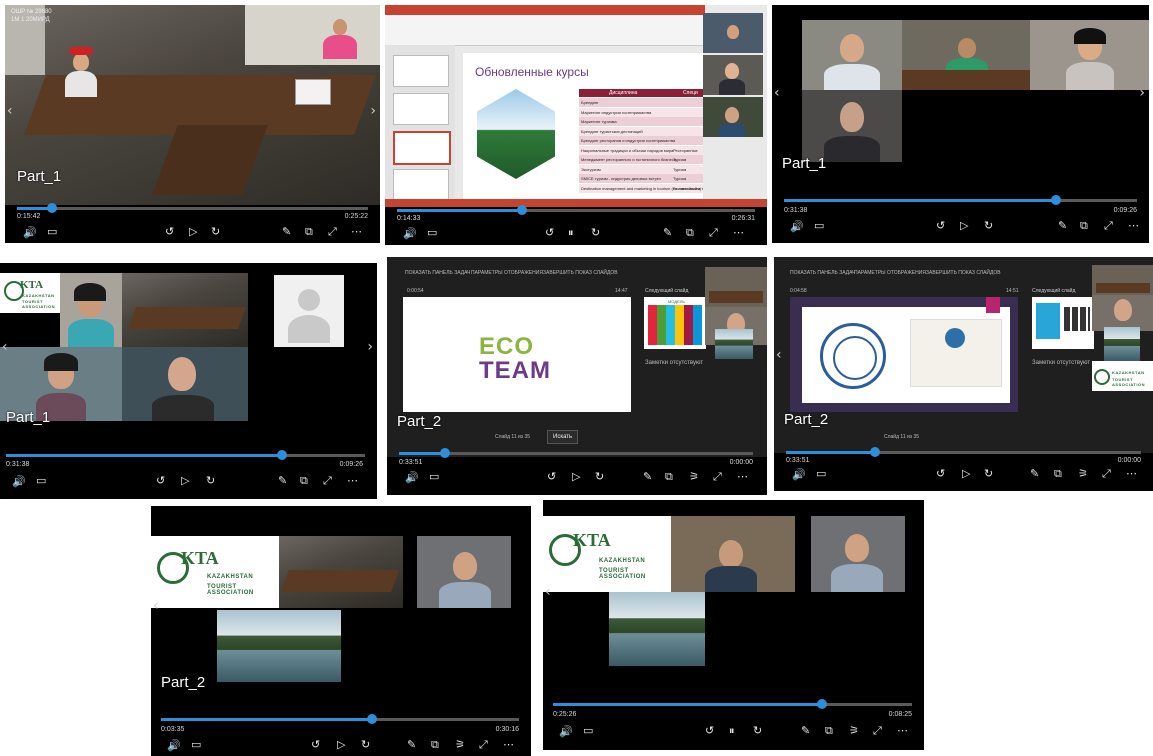  I want to click on presenter-toolbar-item: ЗАВЕРШИТЬ ПОКАЗ СЛАЙДОВ, so click(580, 273).